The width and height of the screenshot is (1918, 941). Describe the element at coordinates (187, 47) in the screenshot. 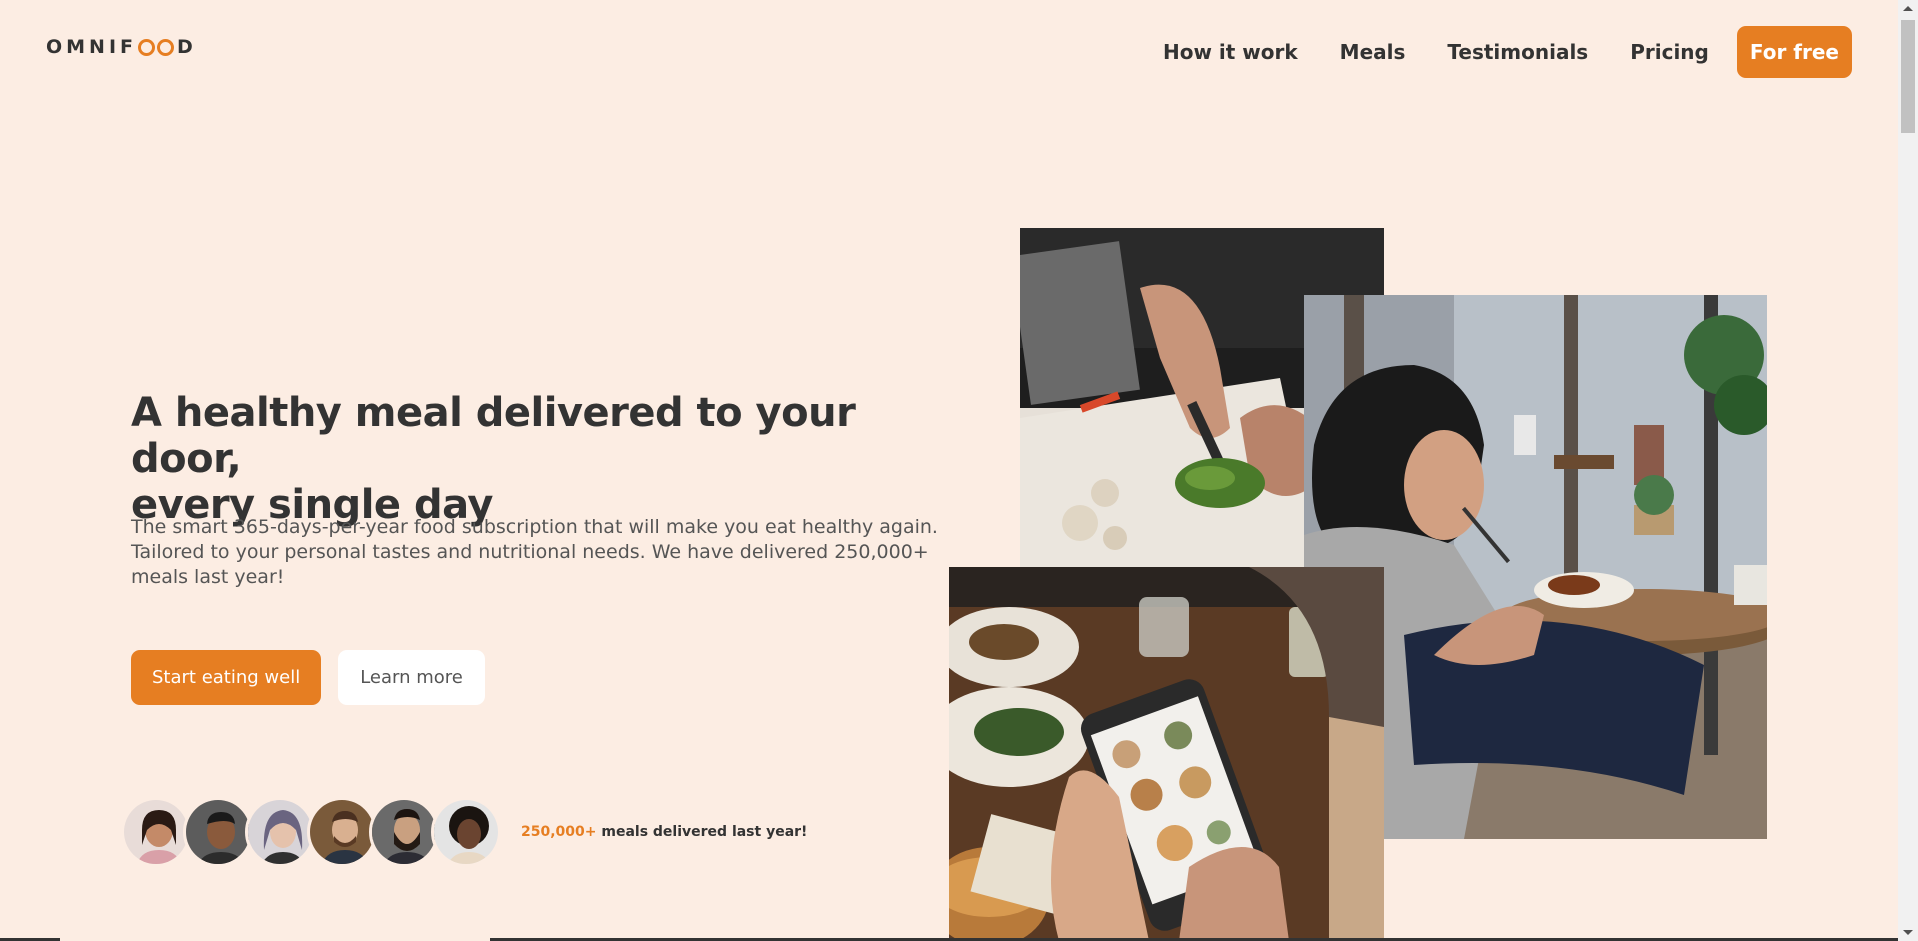

I see `logo-text-end: D` at that location.